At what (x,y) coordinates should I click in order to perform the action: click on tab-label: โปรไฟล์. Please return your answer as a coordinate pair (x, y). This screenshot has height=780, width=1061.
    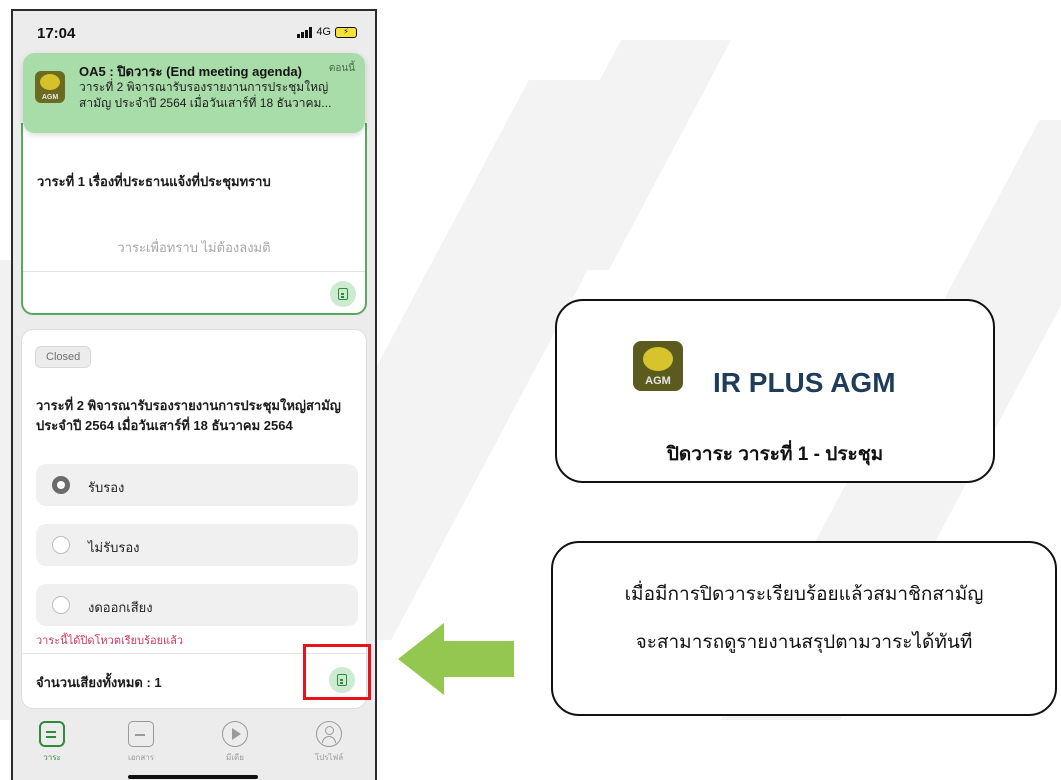
    Looking at the image, I should click on (329, 757).